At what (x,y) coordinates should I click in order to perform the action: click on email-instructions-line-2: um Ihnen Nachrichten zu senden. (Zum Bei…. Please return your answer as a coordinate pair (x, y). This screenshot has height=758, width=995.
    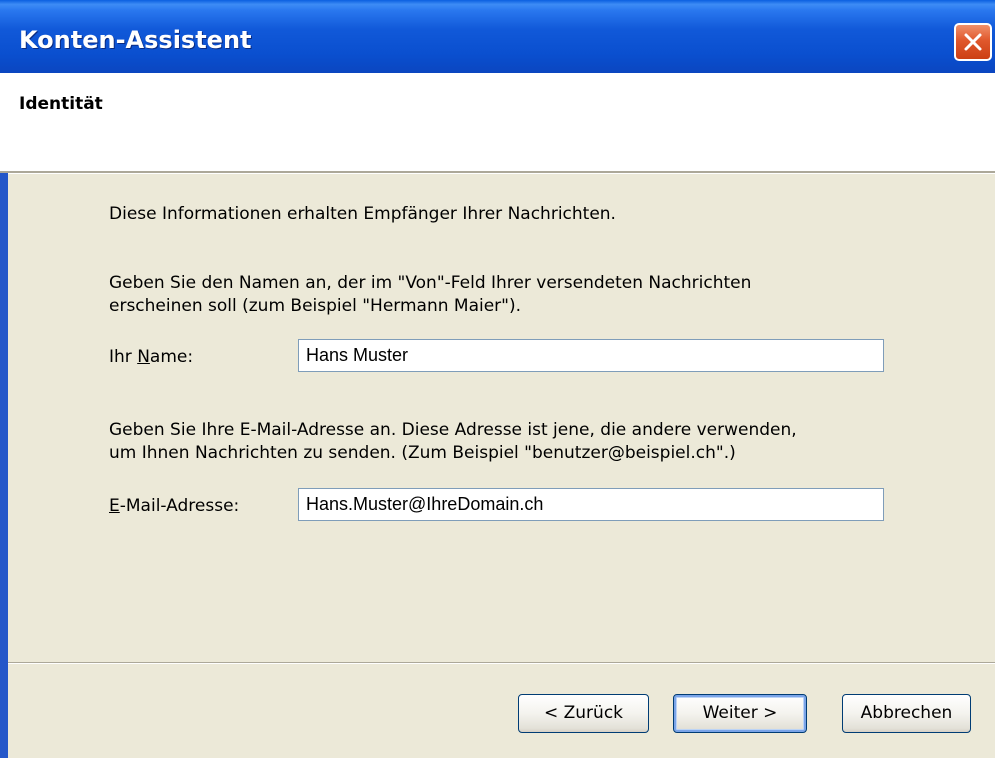
    Looking at the image, I should click on (422, 453).